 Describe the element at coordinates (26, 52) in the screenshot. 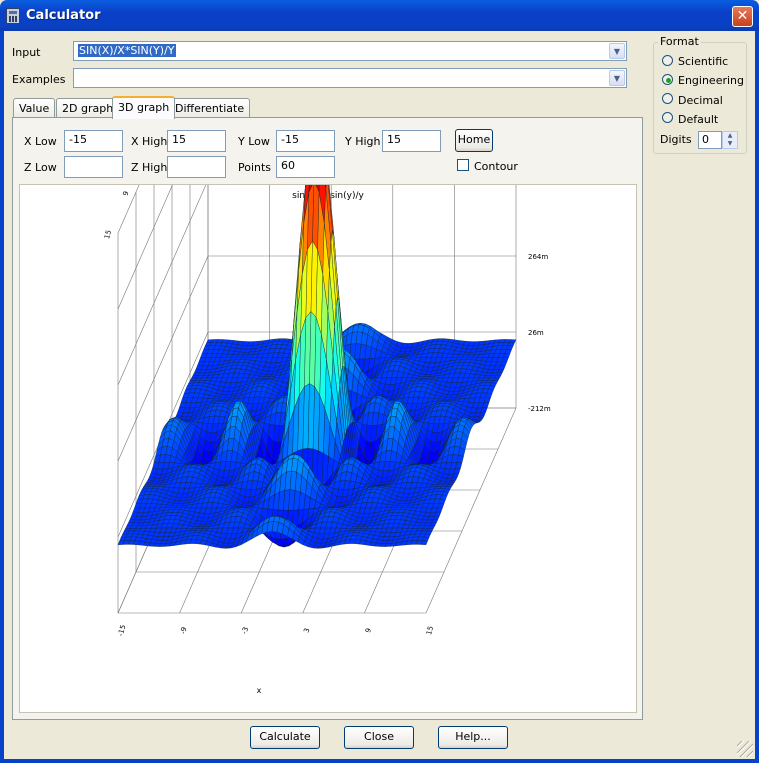

I see `input-label: Input` at that location.